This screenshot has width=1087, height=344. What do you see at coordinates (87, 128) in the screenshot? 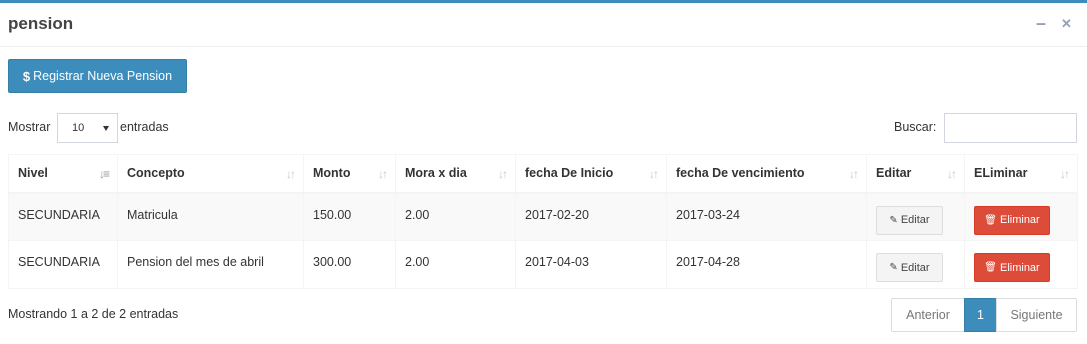
I see `entries-per-page-select: 10` at bounding box center [87, 128].